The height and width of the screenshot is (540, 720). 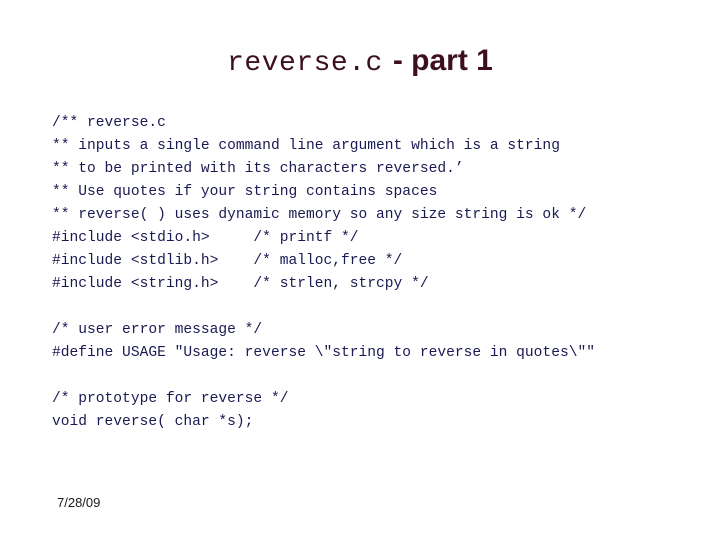 What do you see at coordinates (109, 123) in the screenshot?
I see `code-line: /** reverse.c` at bounding box center [109, 123].